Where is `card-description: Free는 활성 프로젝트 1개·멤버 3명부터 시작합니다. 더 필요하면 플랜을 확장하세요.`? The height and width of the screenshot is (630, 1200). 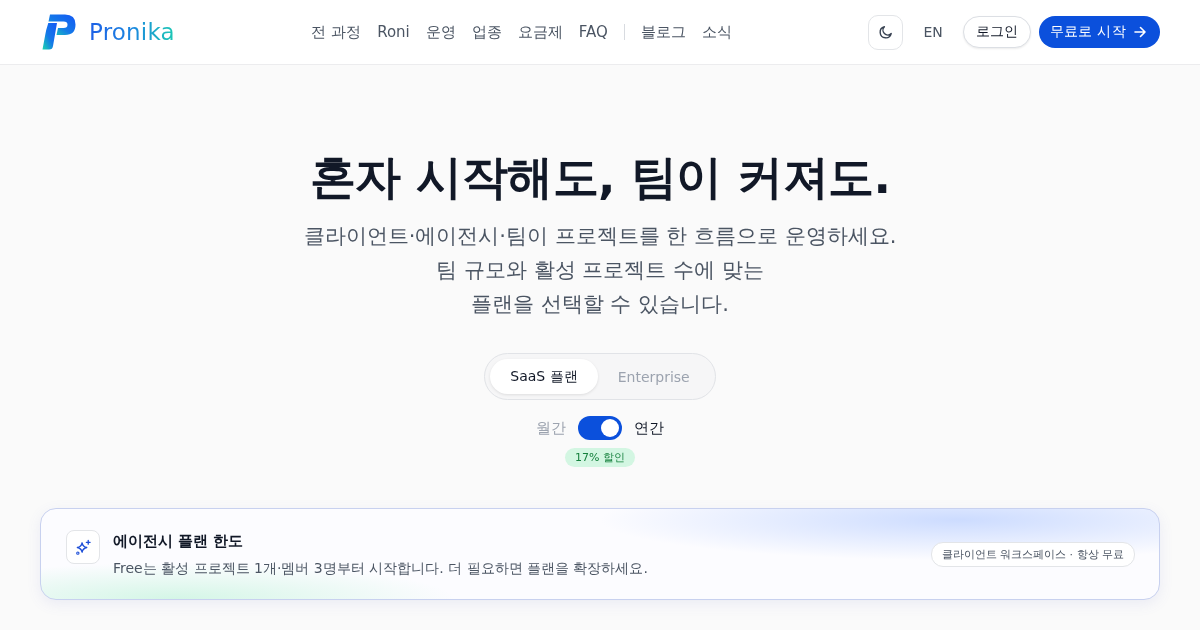 card-description: Free는 활성 프로젝트 1개·멤버 3명부터 시작합니다. 더 필요하면 플랜을 확장하세요. is located at coordinates (380, 568).